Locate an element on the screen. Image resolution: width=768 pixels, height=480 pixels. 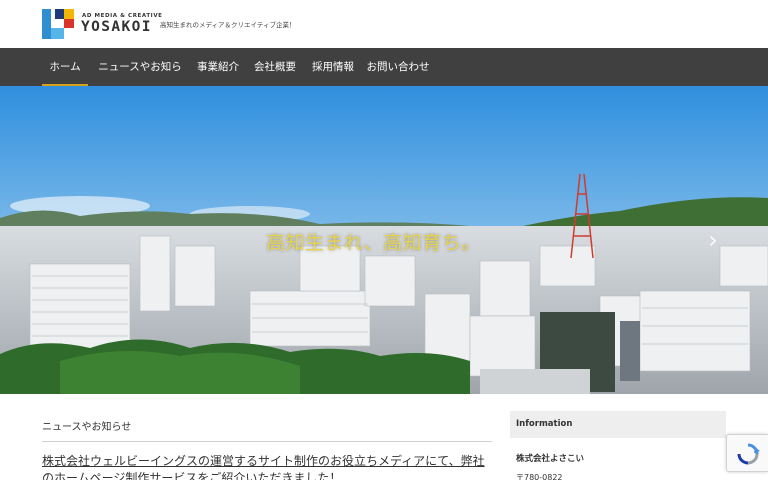
nav-item-business: 事業紹介 is located at coordinates (218, 67).